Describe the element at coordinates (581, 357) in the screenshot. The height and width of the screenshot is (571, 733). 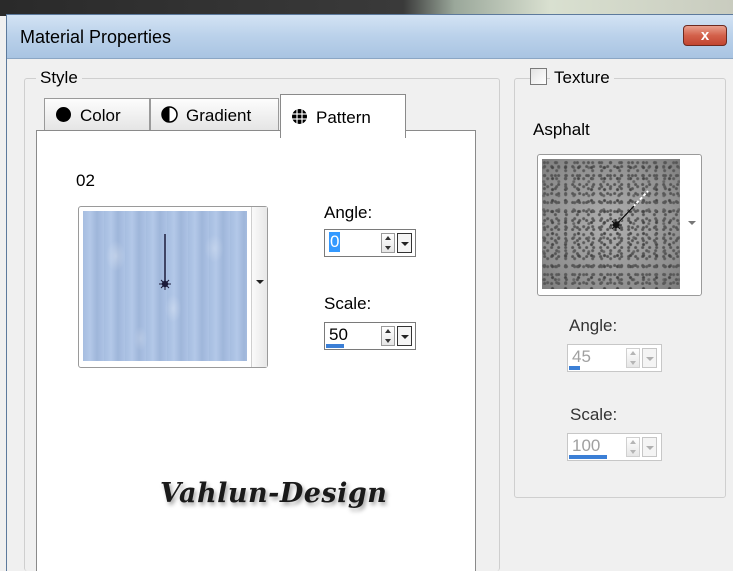
I see `texture-angle-value: 45` at that location.